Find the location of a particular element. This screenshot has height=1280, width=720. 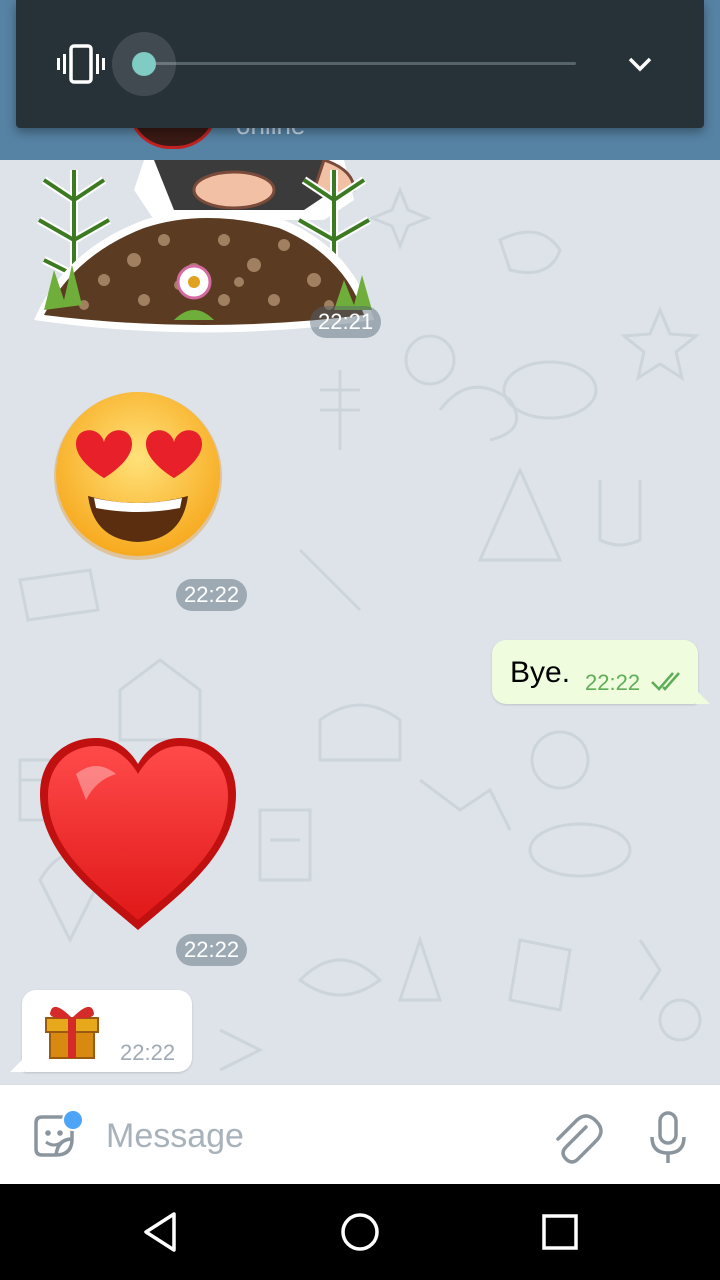

double-check-icon is located at coordinates (665, 681).